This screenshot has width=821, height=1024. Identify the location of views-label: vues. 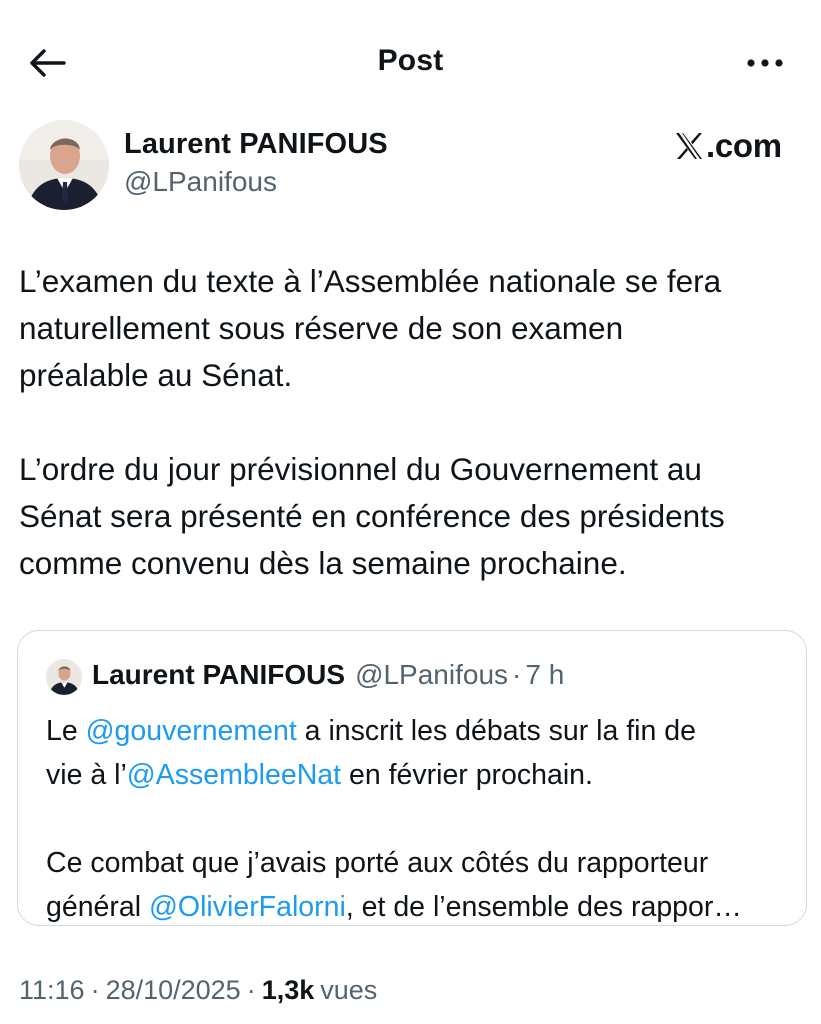
(349, 990).